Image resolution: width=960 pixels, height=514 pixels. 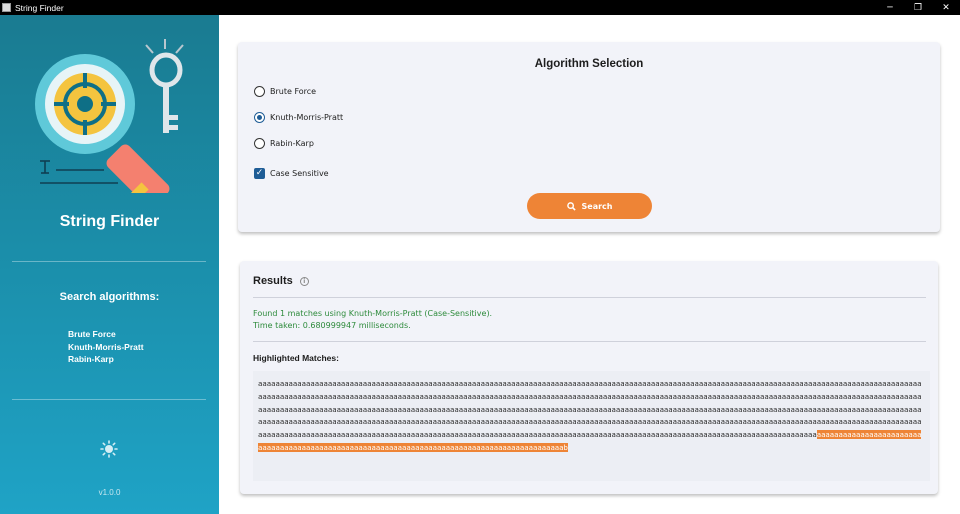 I want to click on radio-brute-force: Brute Force, so click(x=285, y=91).